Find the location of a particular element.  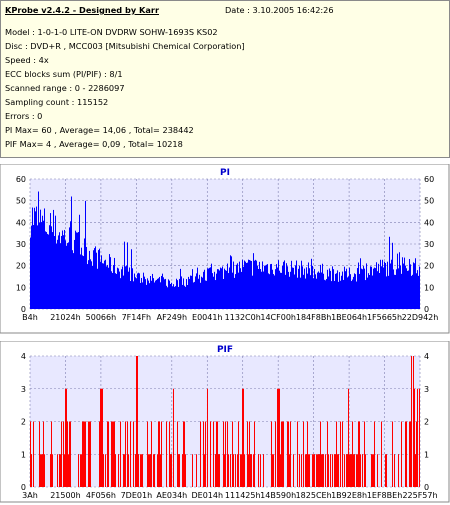

pi-x-tick: E0041h is located at coordinates (207, 317).